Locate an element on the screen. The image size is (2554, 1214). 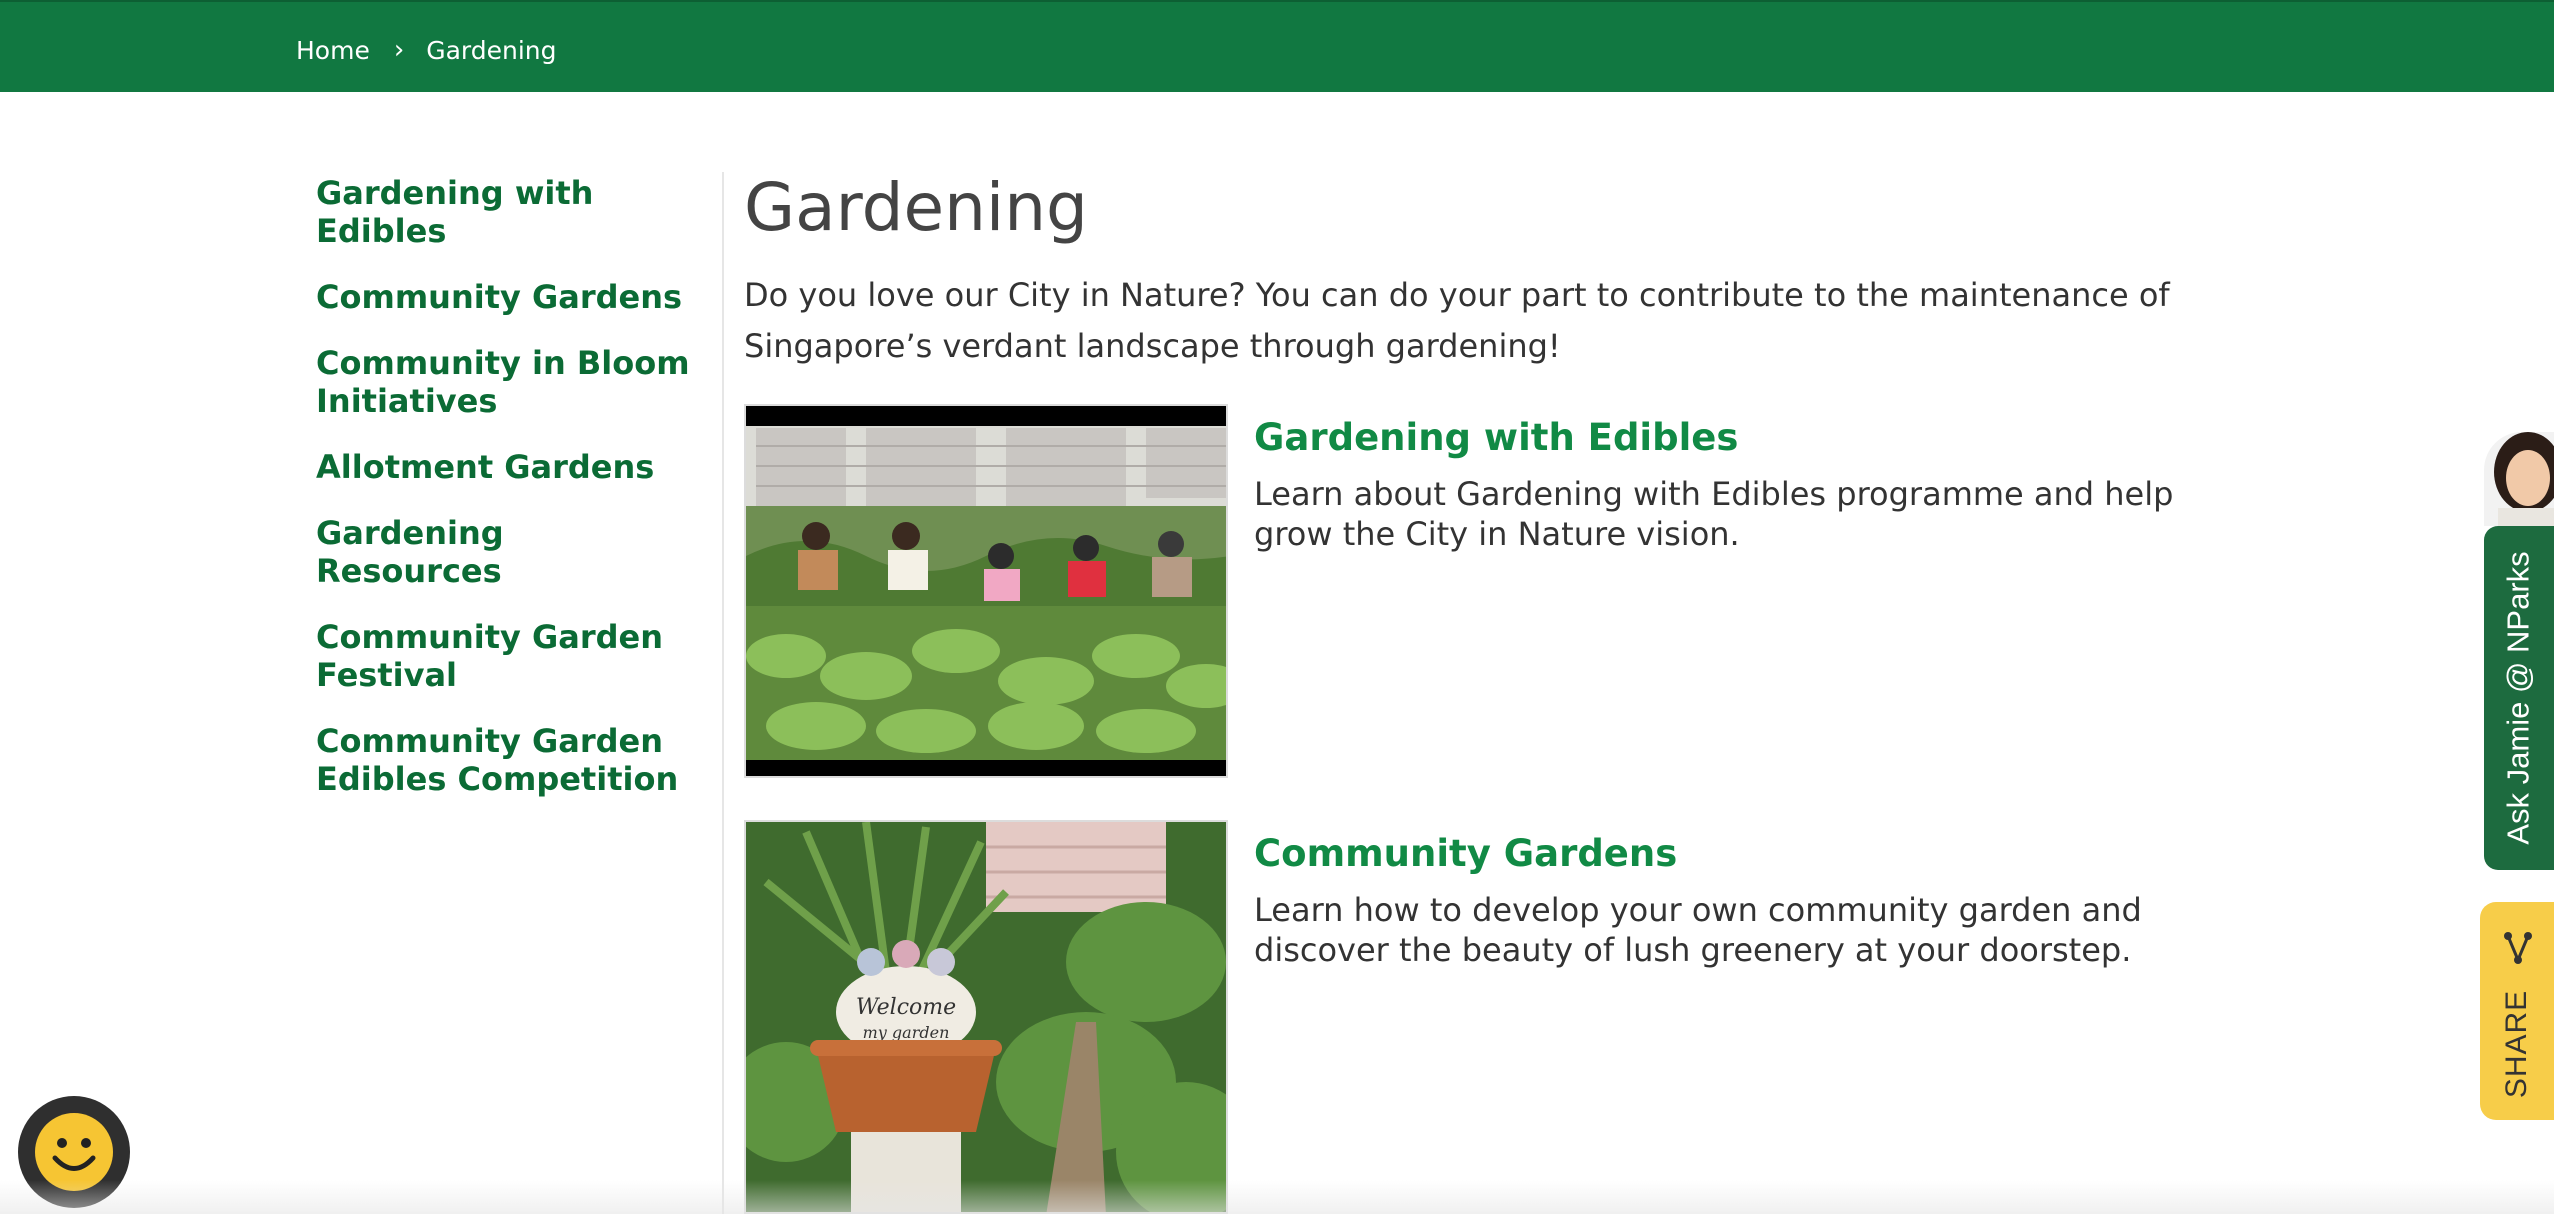
bottom-fade is located at coordinates (1277, 1197).